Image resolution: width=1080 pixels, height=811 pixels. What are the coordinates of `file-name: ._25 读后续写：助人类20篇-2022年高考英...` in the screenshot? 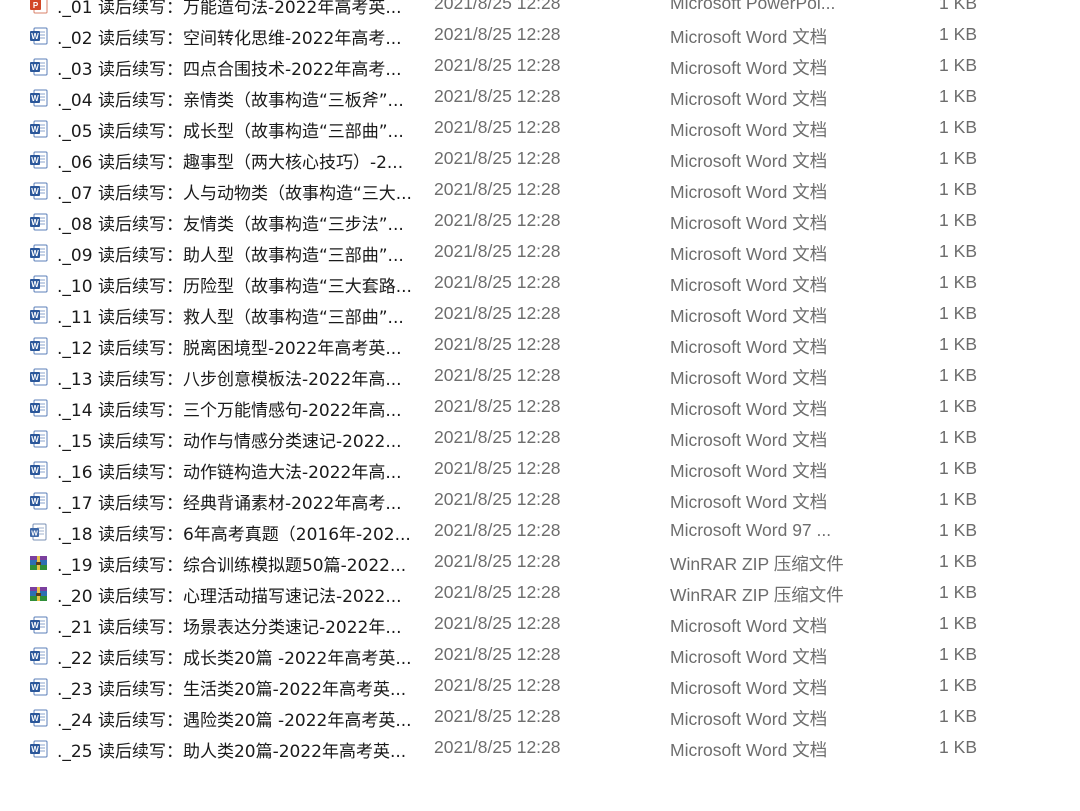 It's located at (237, 749).